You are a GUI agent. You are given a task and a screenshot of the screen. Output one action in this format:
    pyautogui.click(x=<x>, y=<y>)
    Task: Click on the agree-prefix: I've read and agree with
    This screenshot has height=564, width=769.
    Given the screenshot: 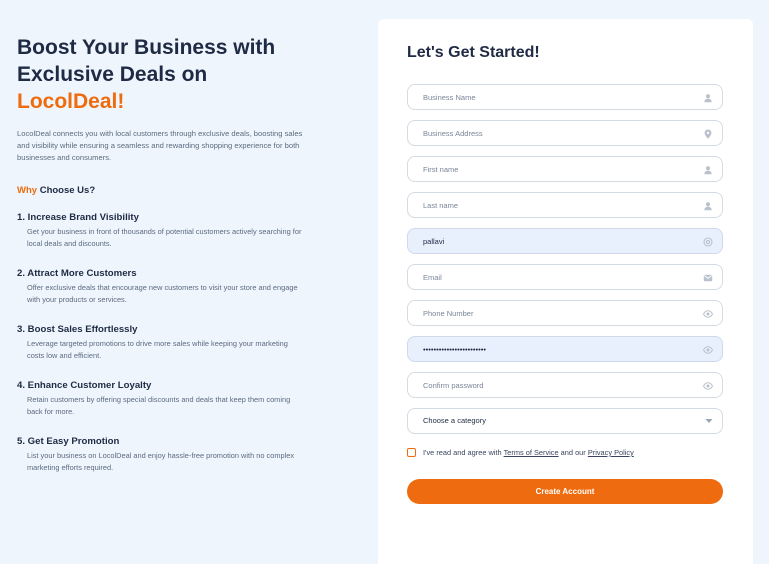 What is the action you would take?
    pyautogui.click(x=463, y=452)
    